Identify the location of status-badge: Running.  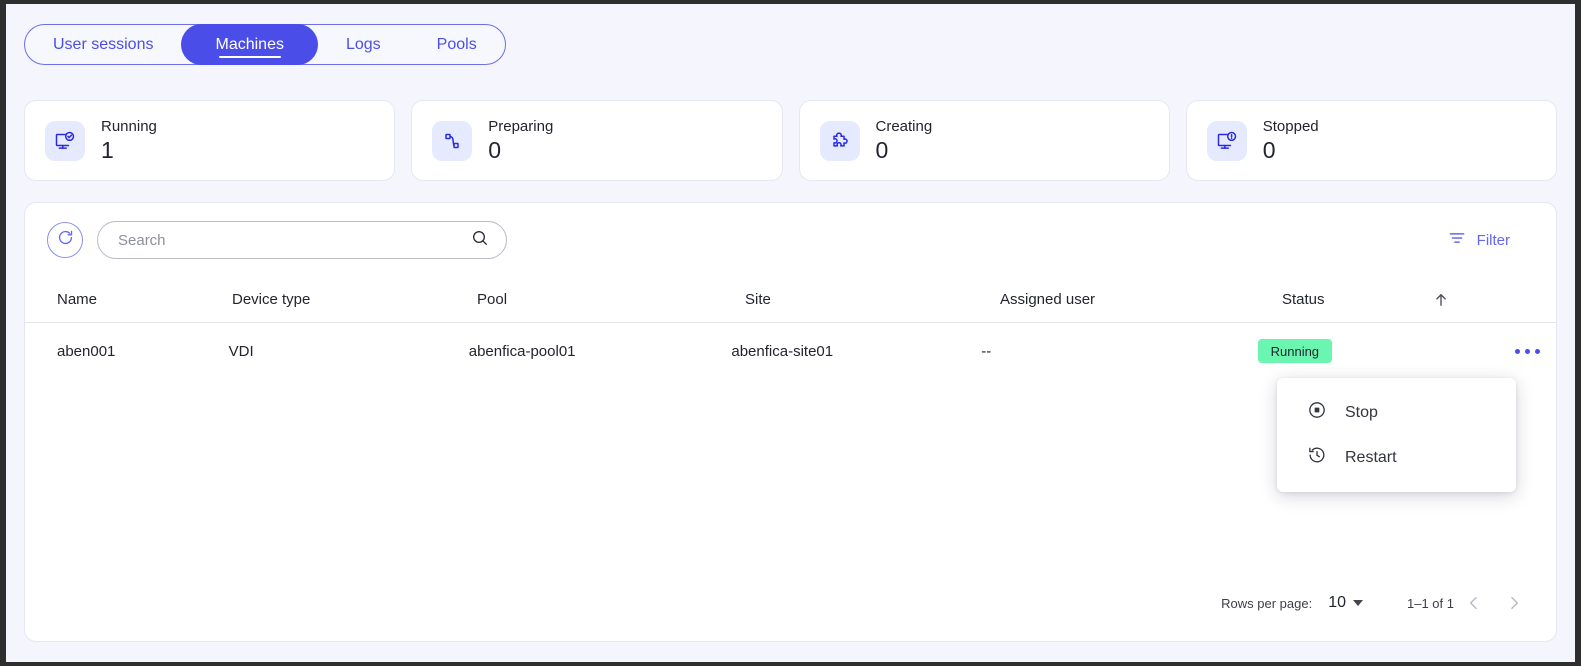
(1295, 351).